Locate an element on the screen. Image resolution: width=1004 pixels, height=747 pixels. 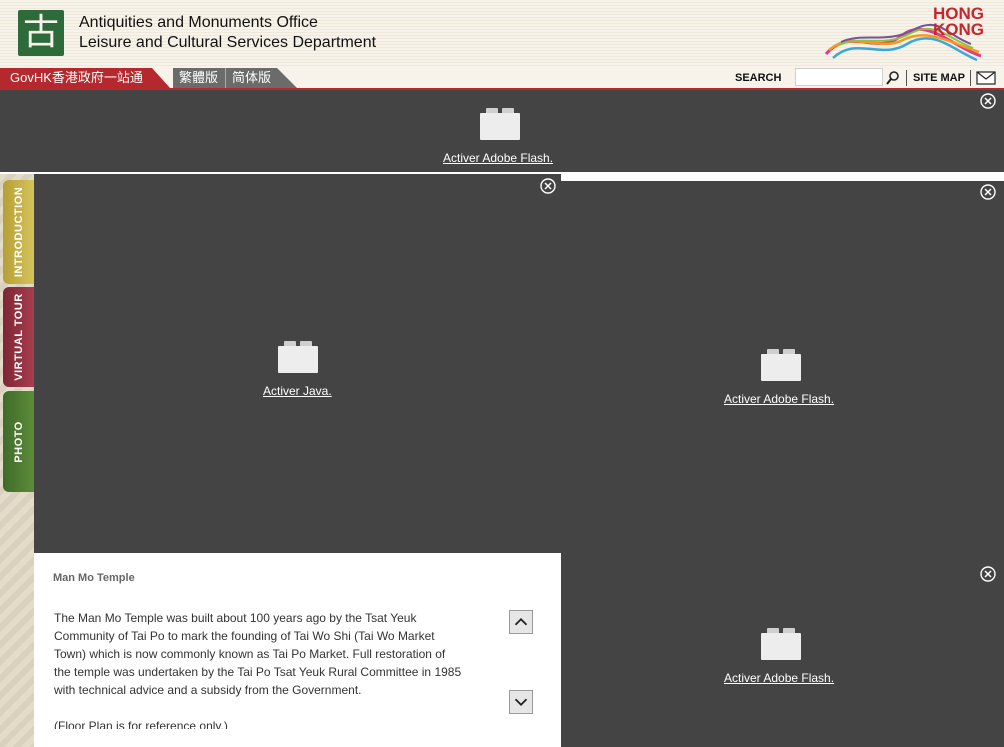
tab-photo: PHOTO is located at coordinates (18, 441).